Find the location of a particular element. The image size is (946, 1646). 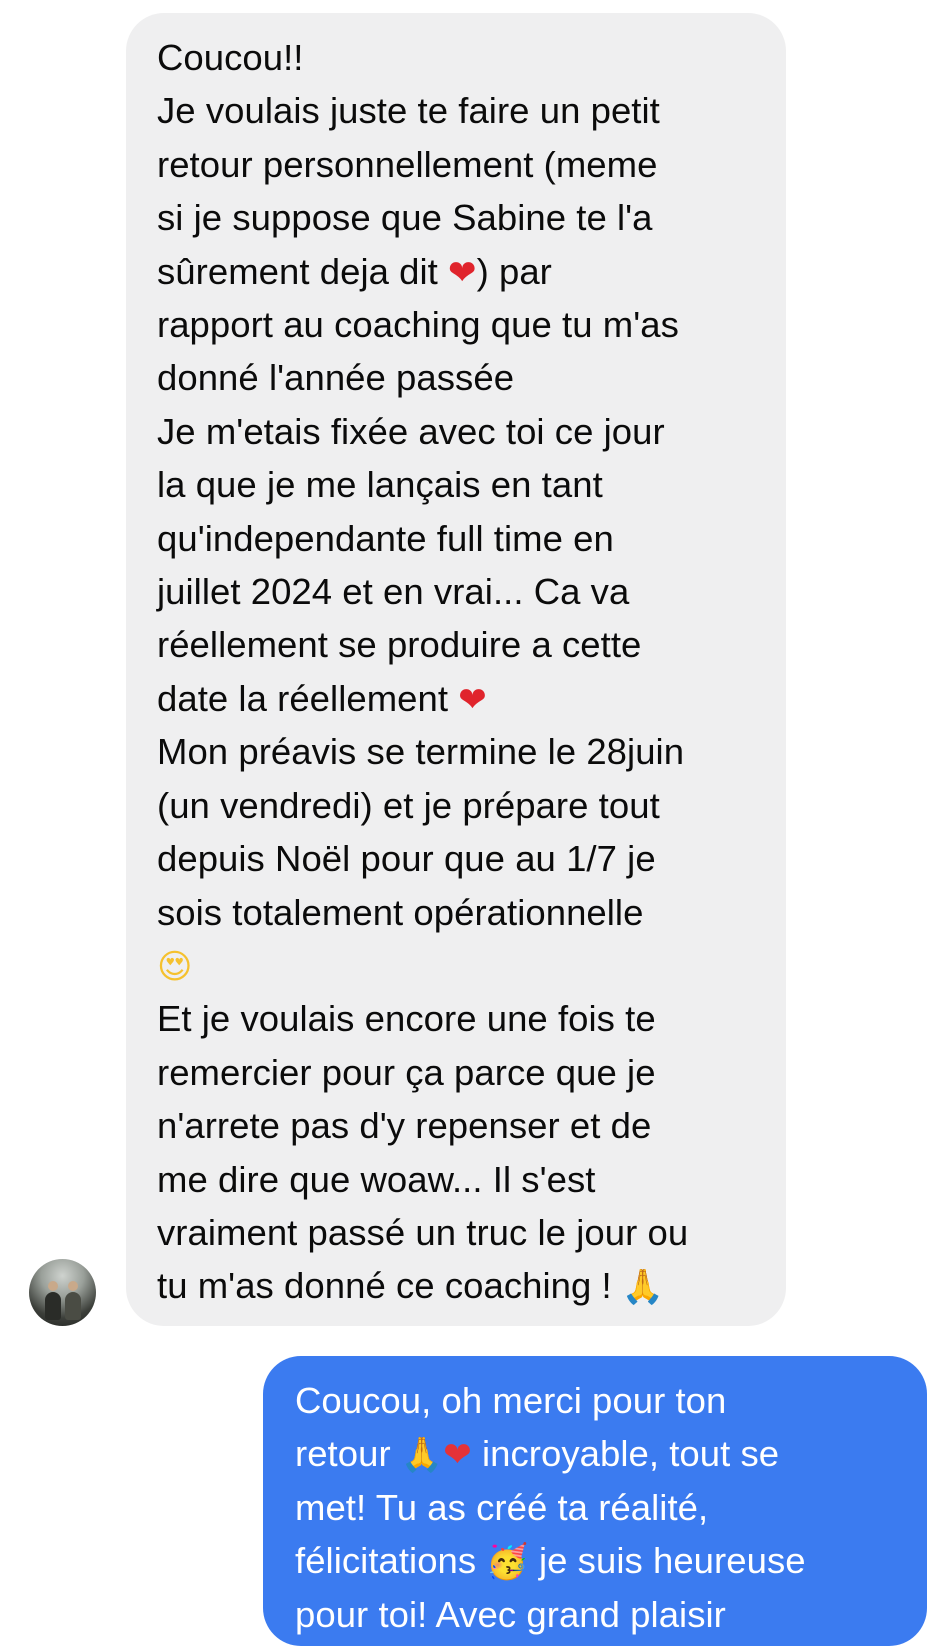

sender-avatar is located at coordinates (62, 1292).